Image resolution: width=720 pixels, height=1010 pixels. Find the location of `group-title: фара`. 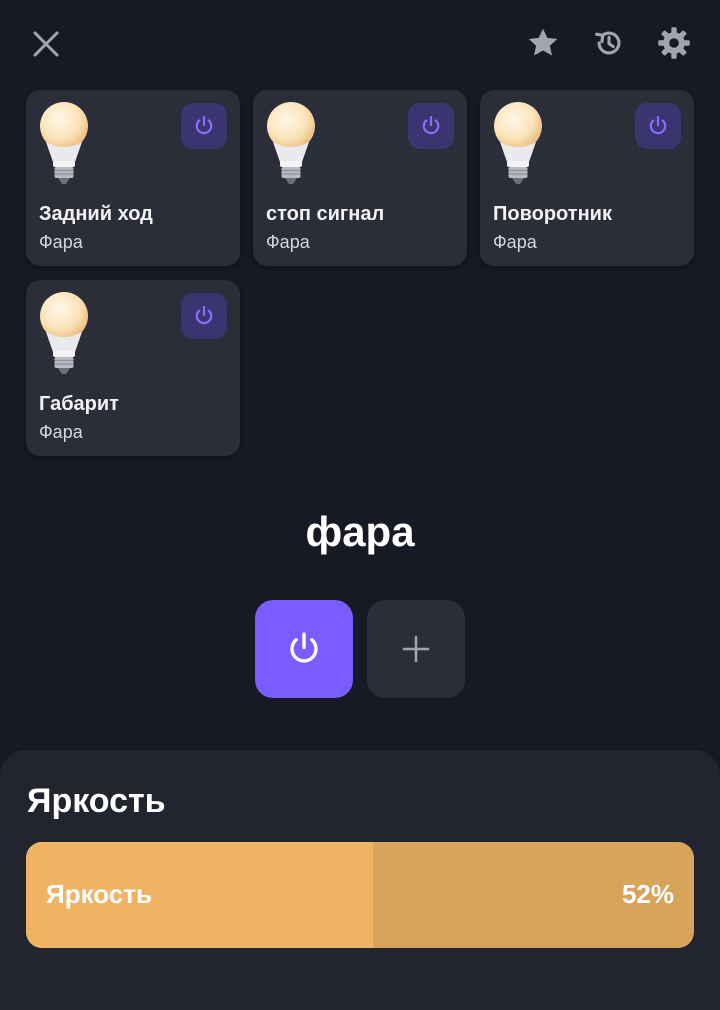

group-title: фара is located at coordinates (360, 531).